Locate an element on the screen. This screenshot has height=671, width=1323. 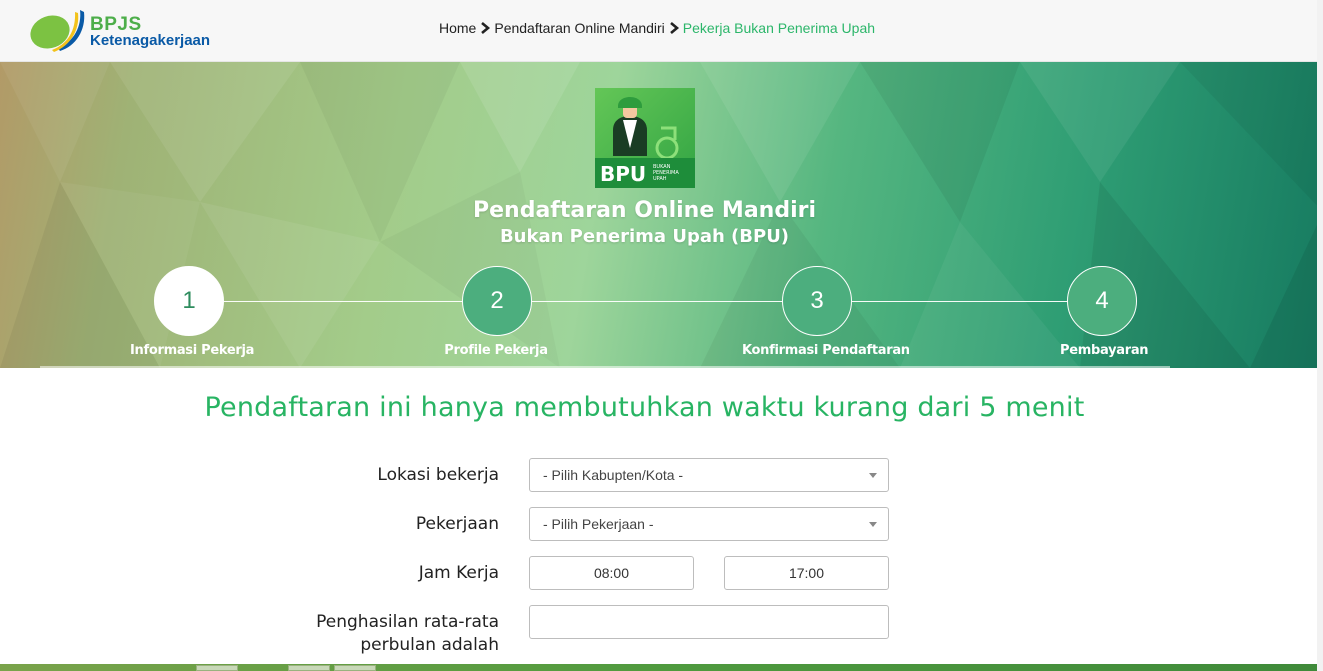
step-2-label: Profile Pekerja is located at coordinates (496, 350).